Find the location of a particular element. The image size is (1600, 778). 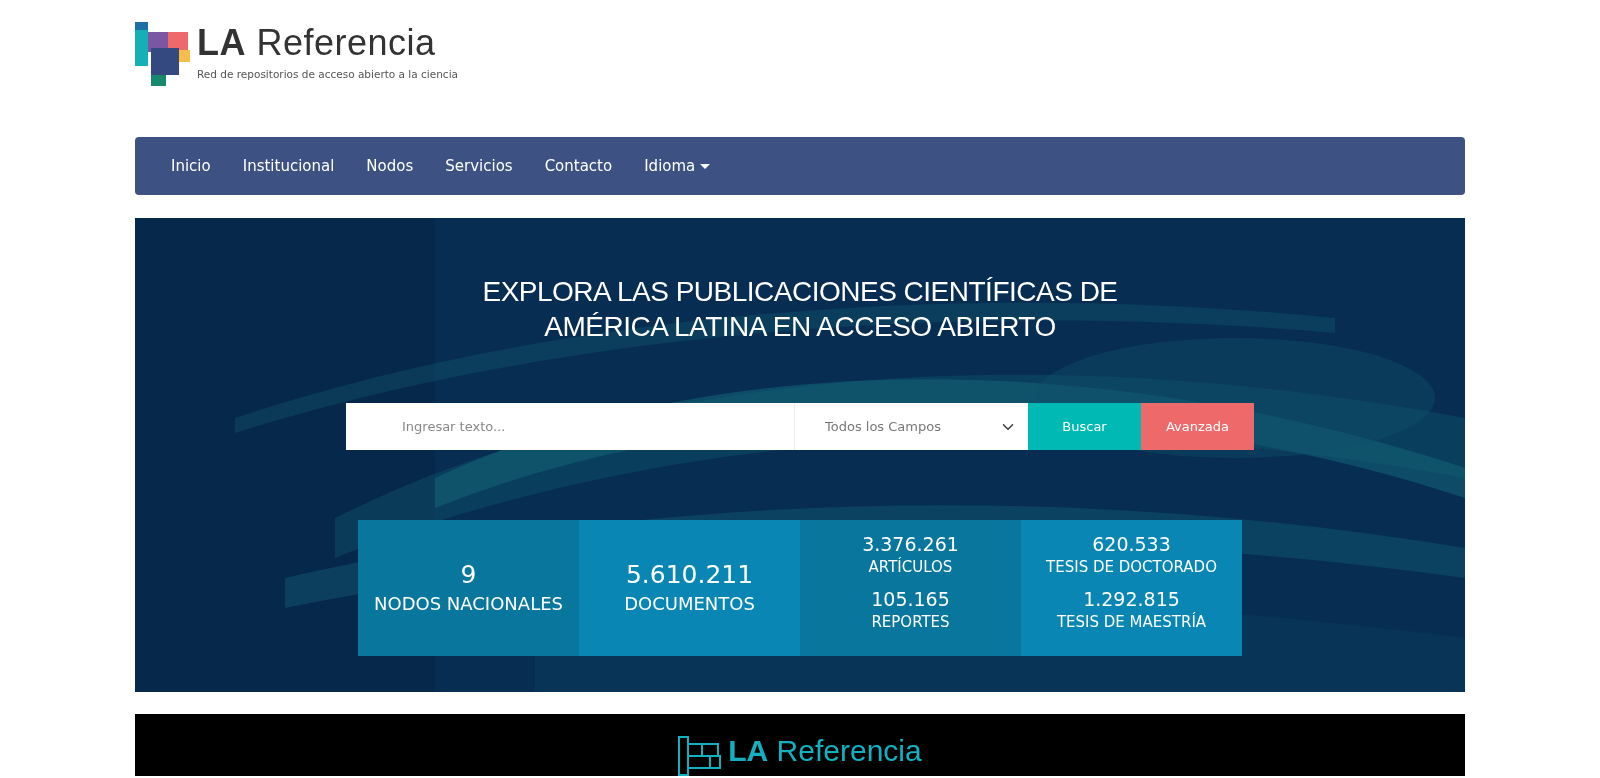

logo-title: LA Referencia is located at coordinates (317, 43).